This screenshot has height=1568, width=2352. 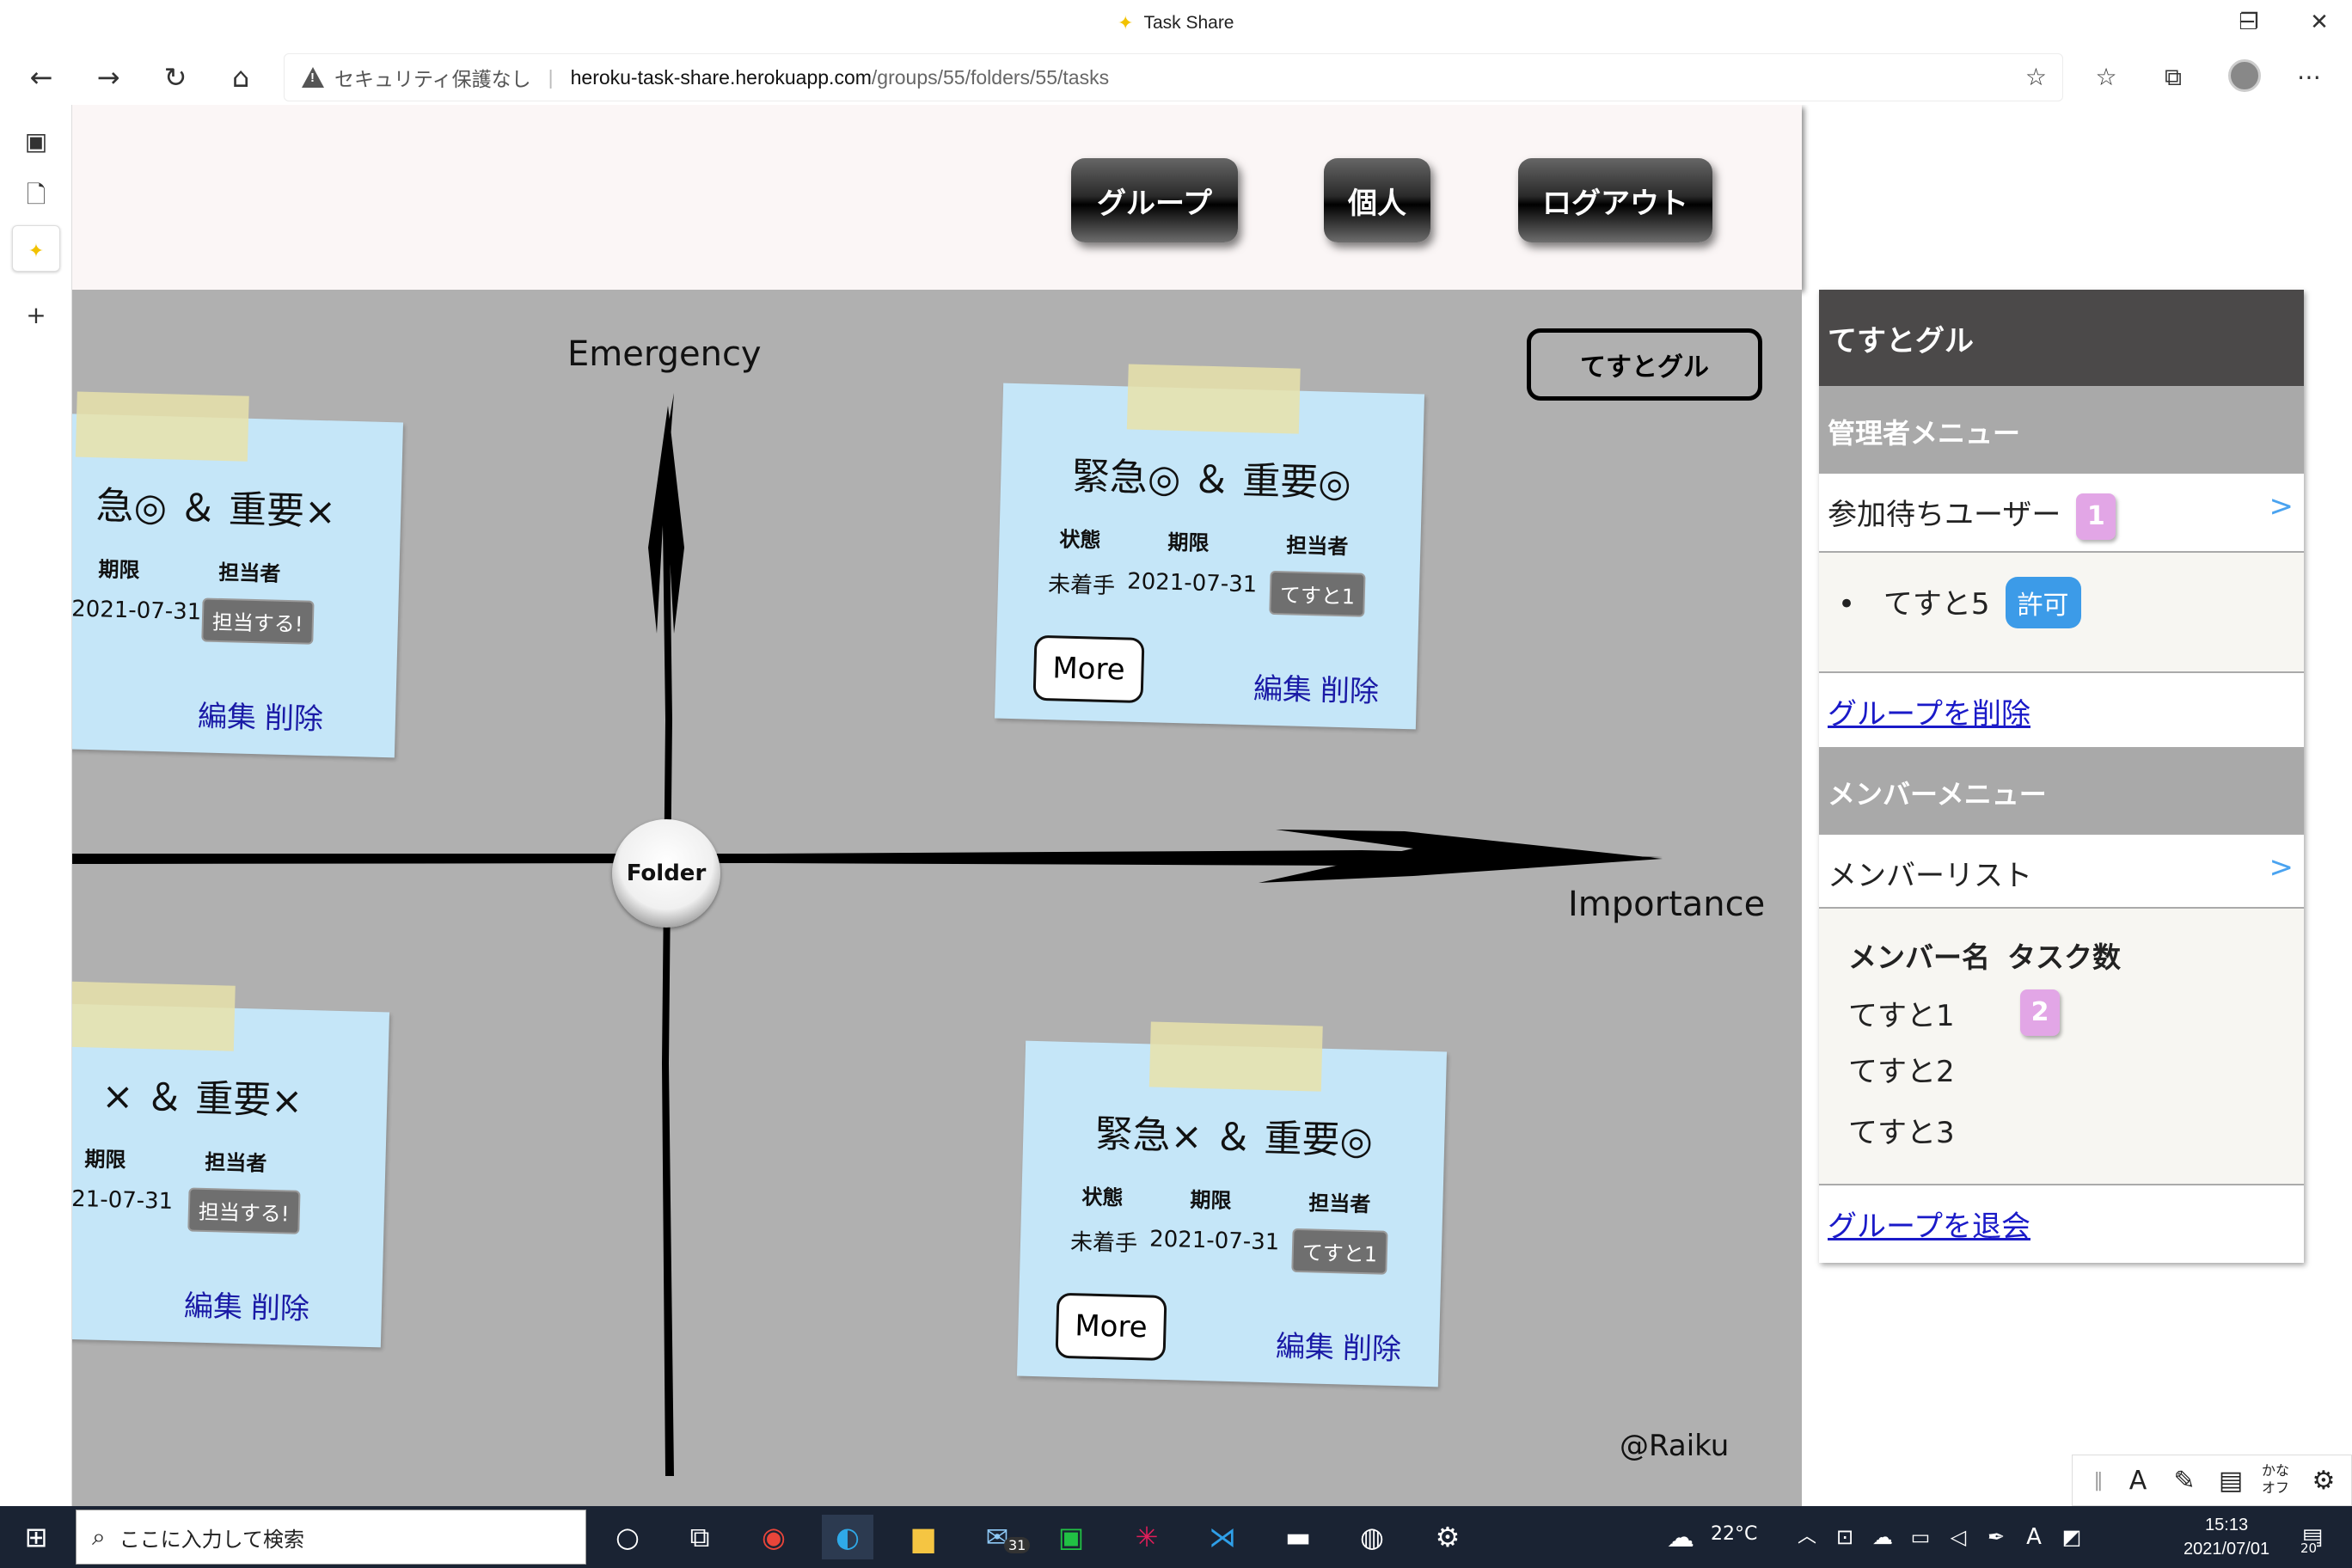 I want to click on file-explorer-icon: ▆, so click(x=923, y=1537).